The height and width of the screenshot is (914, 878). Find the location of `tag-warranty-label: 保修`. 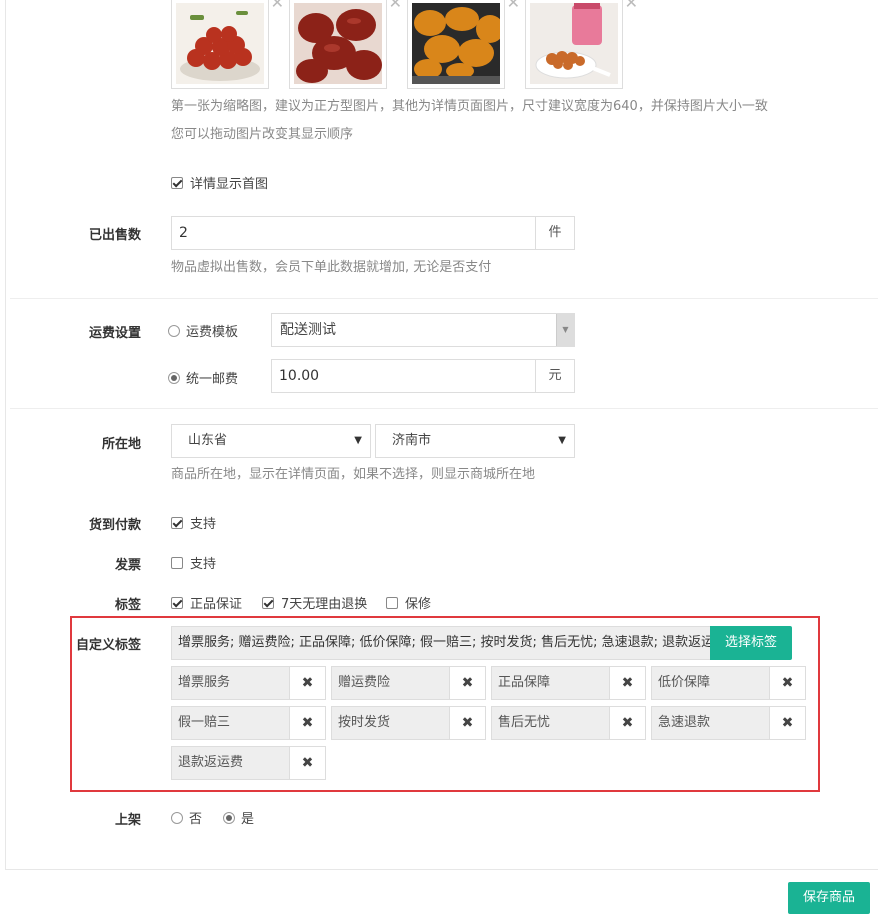

tag-warranty-label: 保修 is located at coordinates (418, 604).